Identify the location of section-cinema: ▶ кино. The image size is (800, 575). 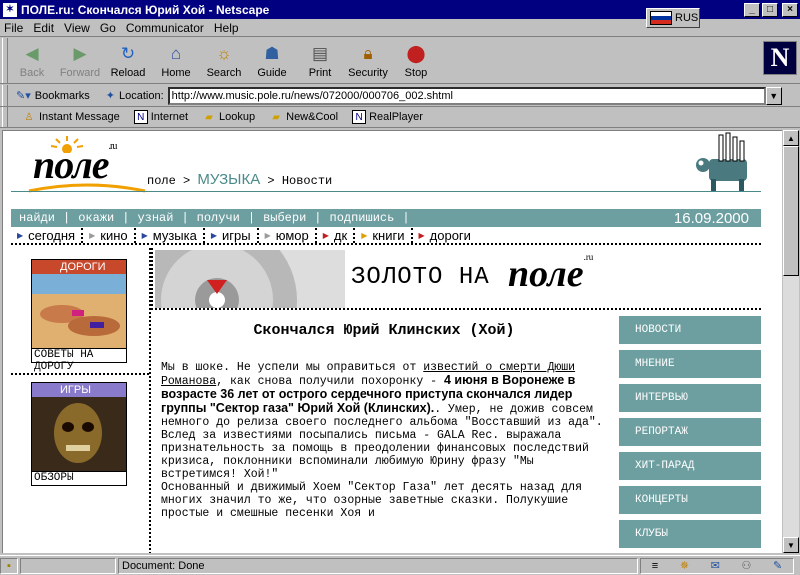
(109, 235).